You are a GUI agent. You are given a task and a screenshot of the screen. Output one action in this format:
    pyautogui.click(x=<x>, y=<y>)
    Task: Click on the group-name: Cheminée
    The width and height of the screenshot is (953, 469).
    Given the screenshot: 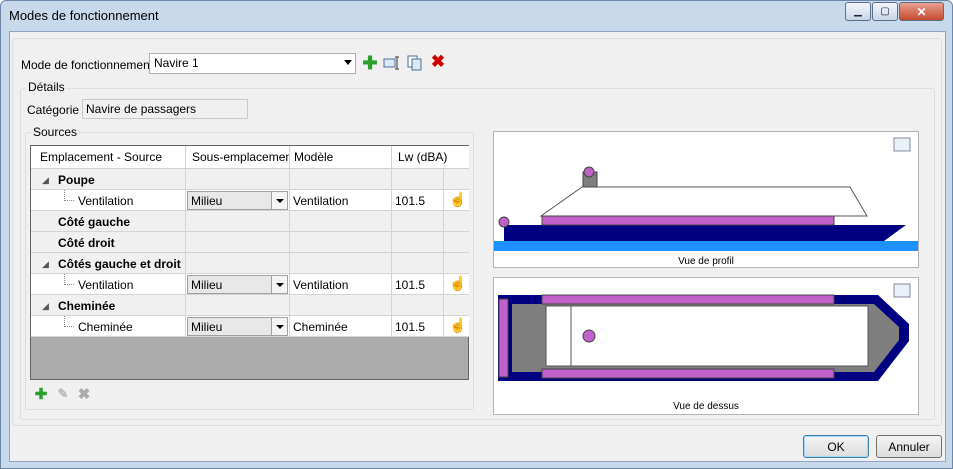 What is the action you would take?
    pyautogui.click(x=87, y=306)
    